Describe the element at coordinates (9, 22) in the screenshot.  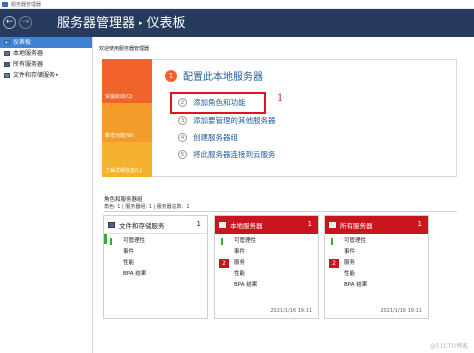
I see `back-button: ←` at that location.